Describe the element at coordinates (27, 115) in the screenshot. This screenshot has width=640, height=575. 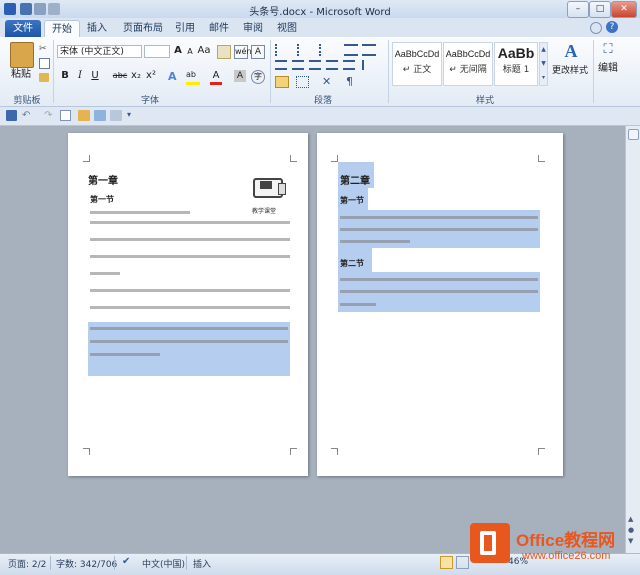
I see `qat-undo-icon: ↶` at that location.